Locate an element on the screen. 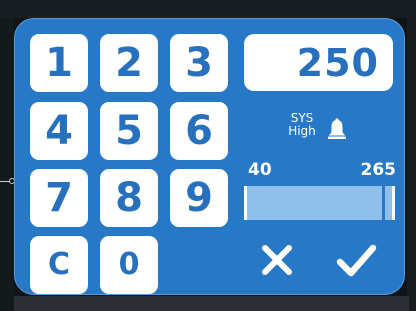  confirm-button is located at coordinates (356, 260).